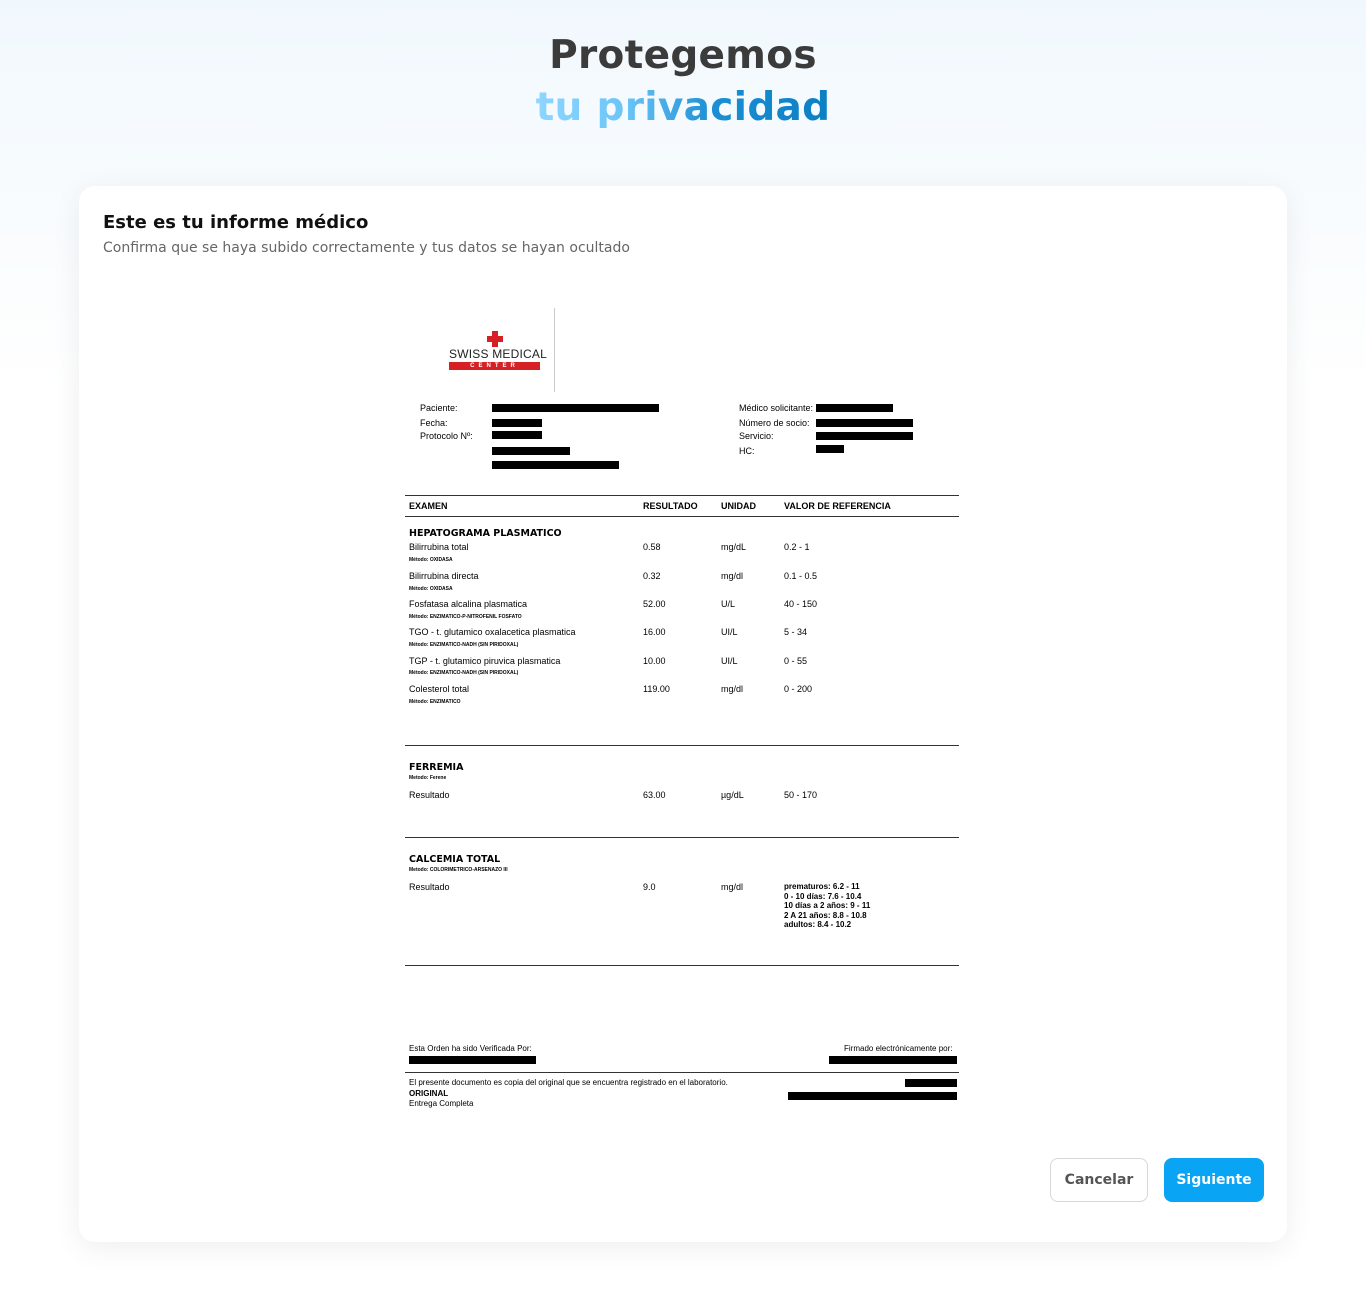  Describe the element at coordinates (652, 576) in the screenshot. I see `exam-result: 0.32` at that location.